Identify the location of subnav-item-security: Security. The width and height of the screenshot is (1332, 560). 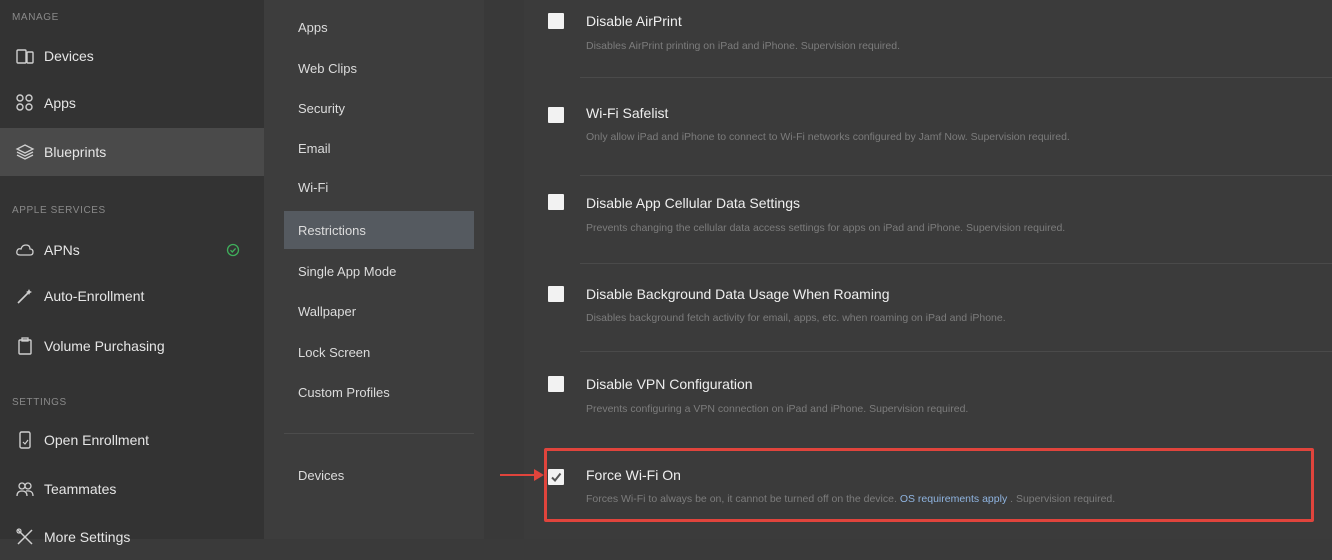
(379, 108).